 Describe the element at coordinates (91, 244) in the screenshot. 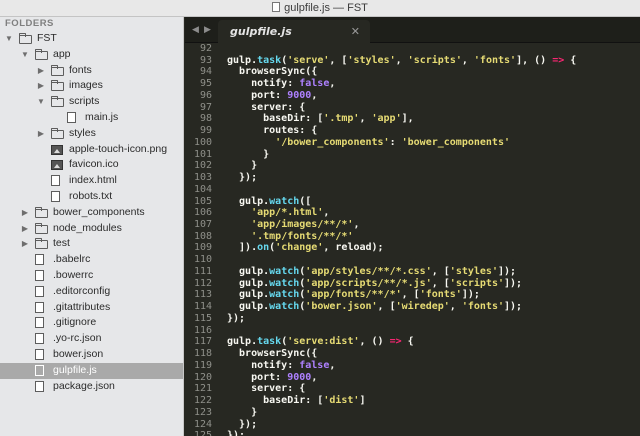

I see `tree-item-test: ▶ test` at that location.